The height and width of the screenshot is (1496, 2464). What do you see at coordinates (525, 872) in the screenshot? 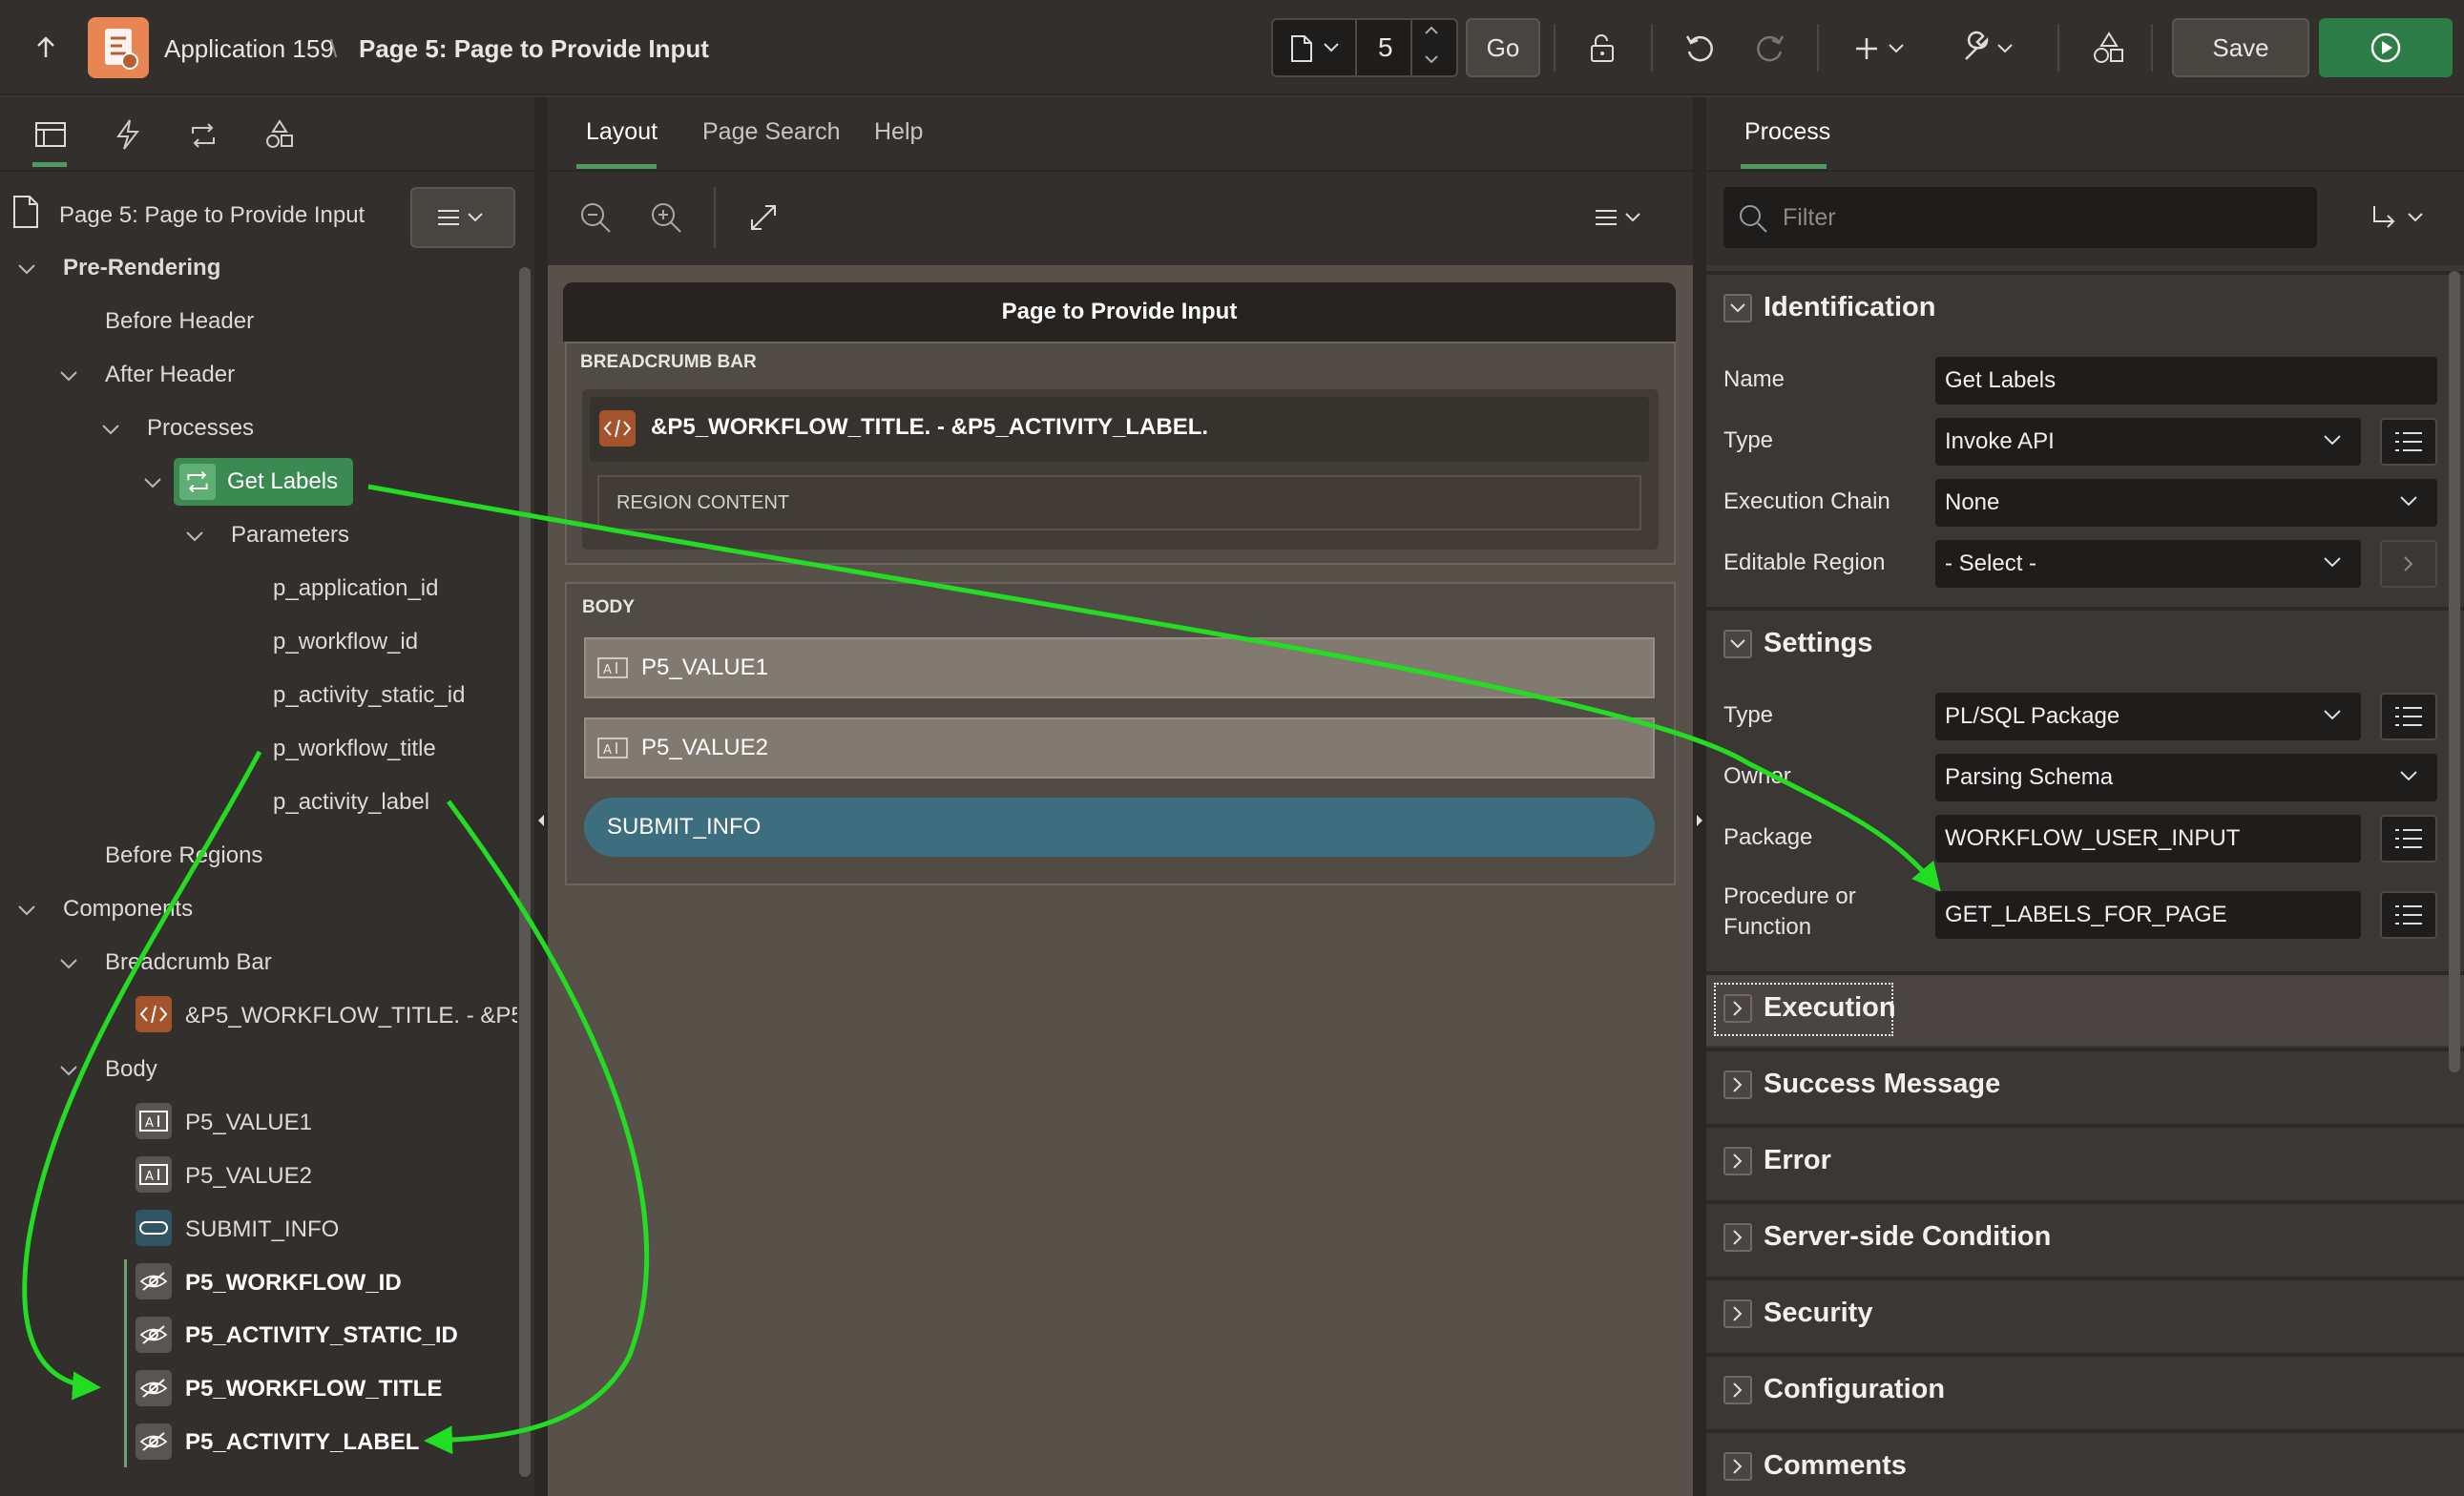
I see `tree-scrollbar` at bounding box center [525, 872].